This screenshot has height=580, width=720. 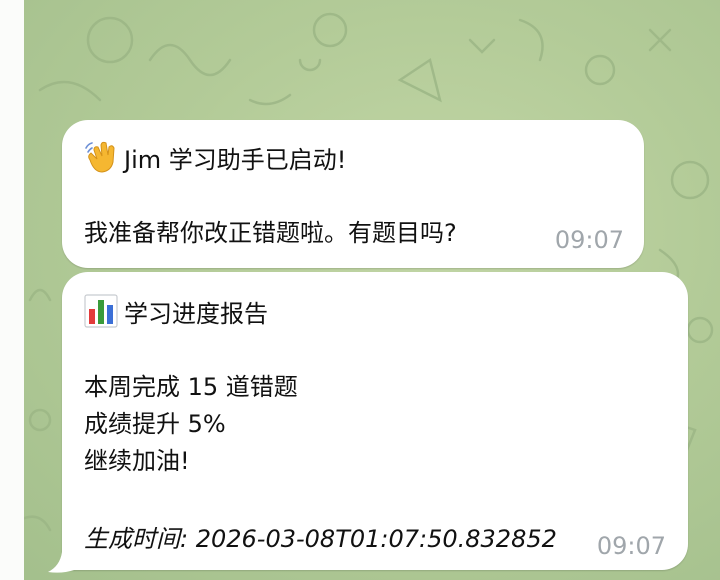 I want to click on bar-chart-icon, so click(x=101, y=311).